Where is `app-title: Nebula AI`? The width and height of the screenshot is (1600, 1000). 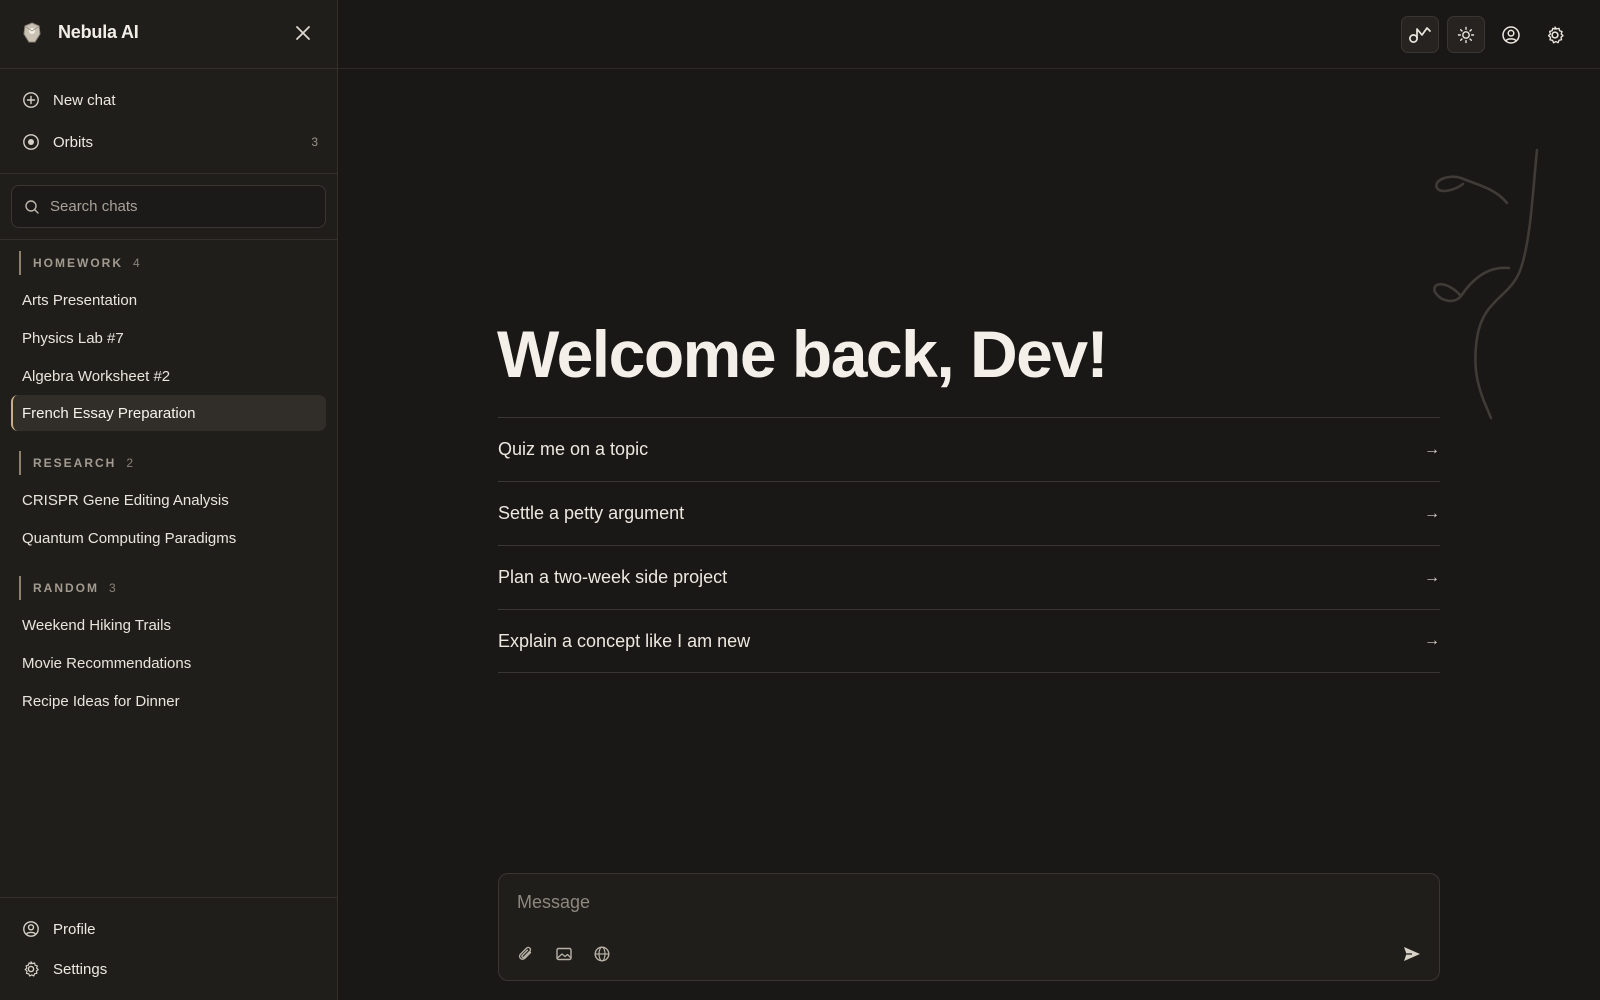
app-title: Nebula AI is located at coordinates (98, 32).